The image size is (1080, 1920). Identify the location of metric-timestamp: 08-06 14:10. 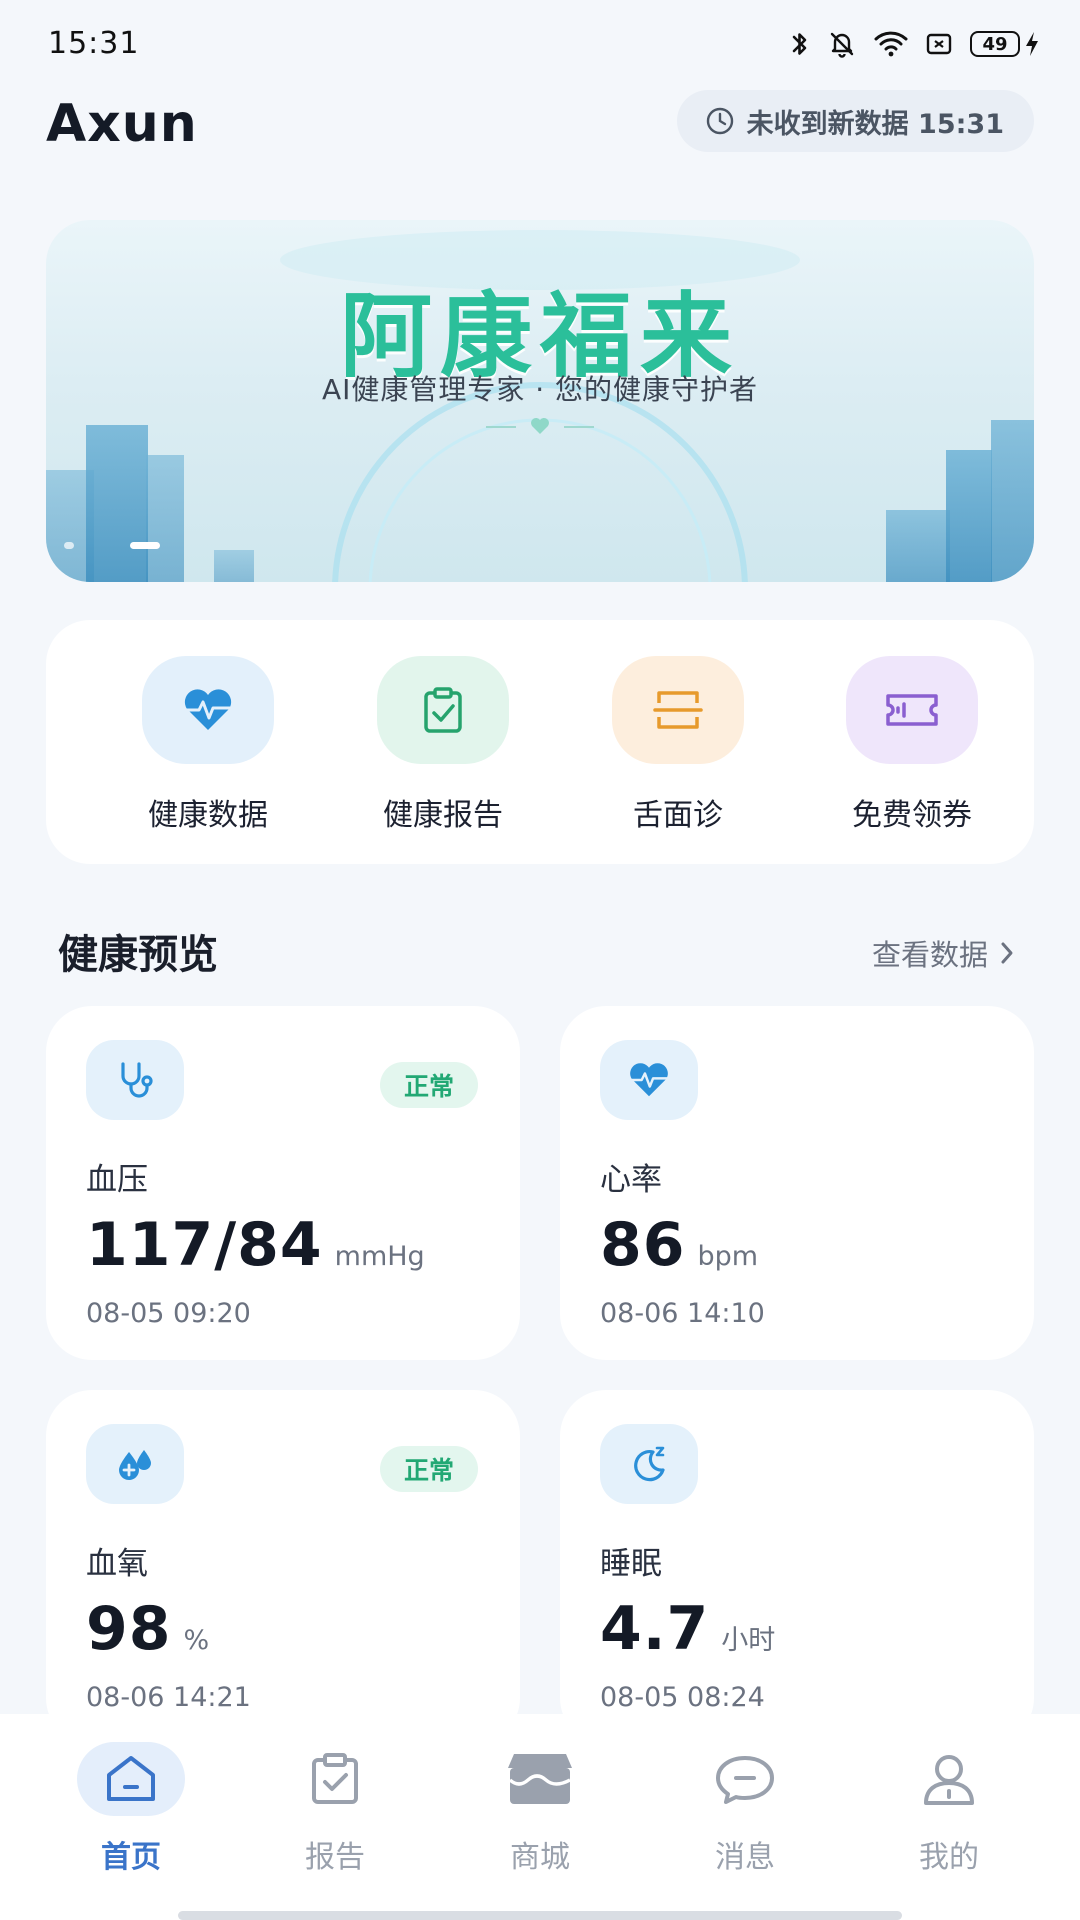
(682, 1313).